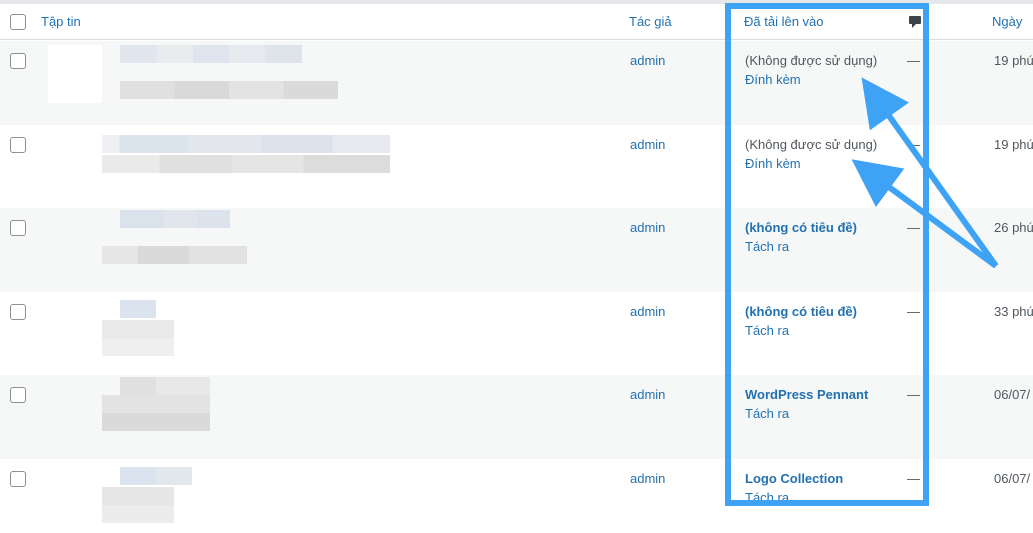  What do you see at coordinates (1013, 311) in the screenshot?
I see `upload-date: 33 phú` at bounding box center [1013, 311].